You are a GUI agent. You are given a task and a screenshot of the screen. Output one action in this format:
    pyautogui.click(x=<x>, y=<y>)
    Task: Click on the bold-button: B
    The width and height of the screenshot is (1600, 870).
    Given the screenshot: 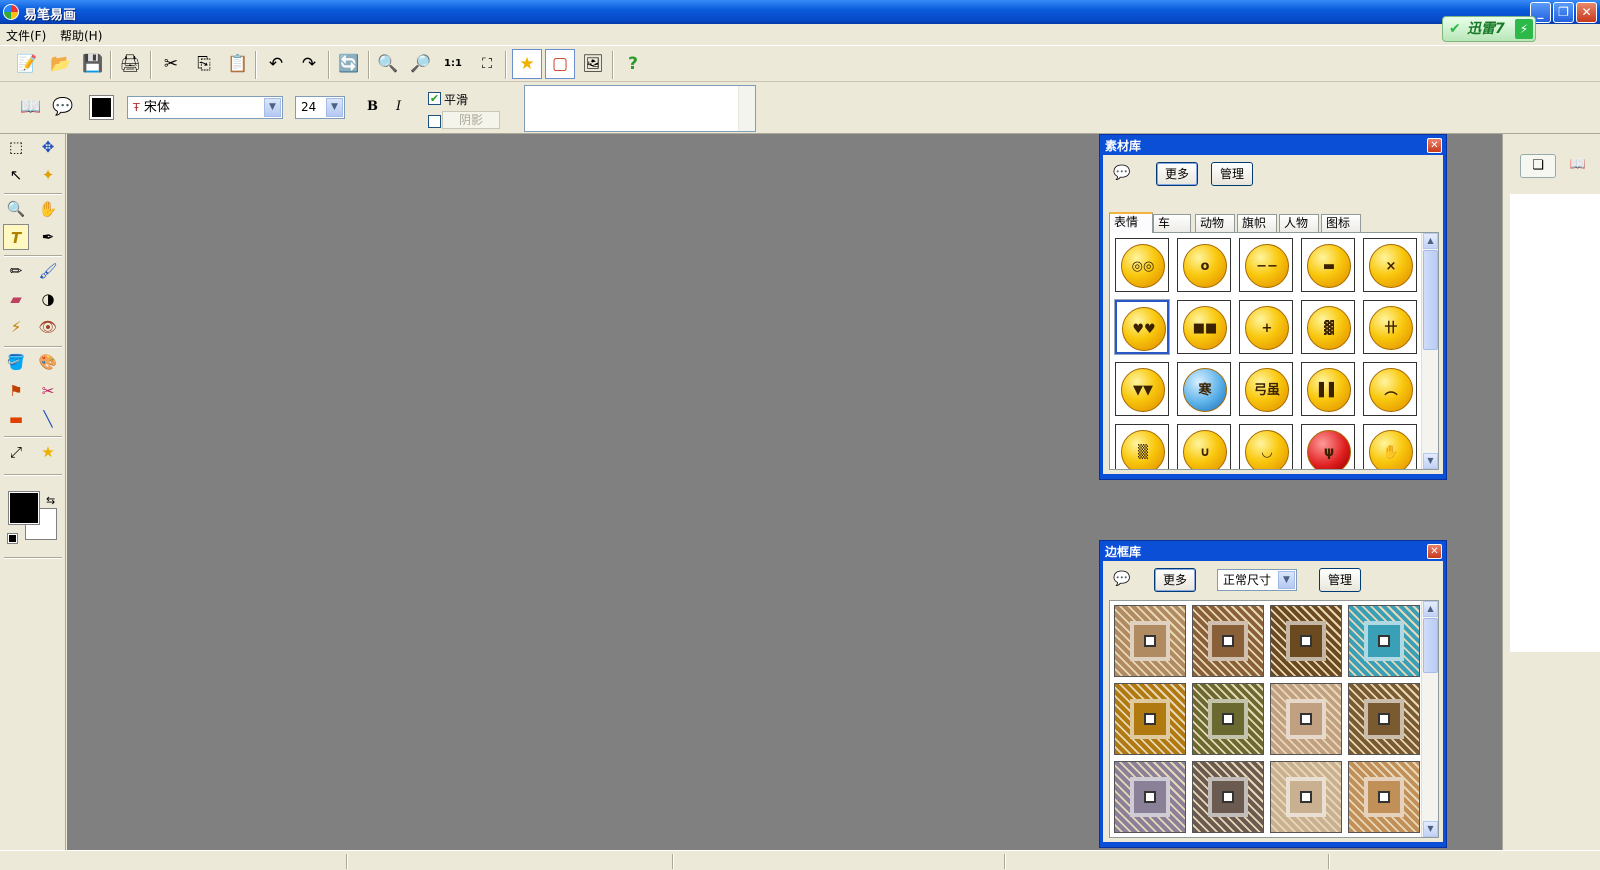 What is the action you would take?
    pyautogui.click(x=372, y=106)
    